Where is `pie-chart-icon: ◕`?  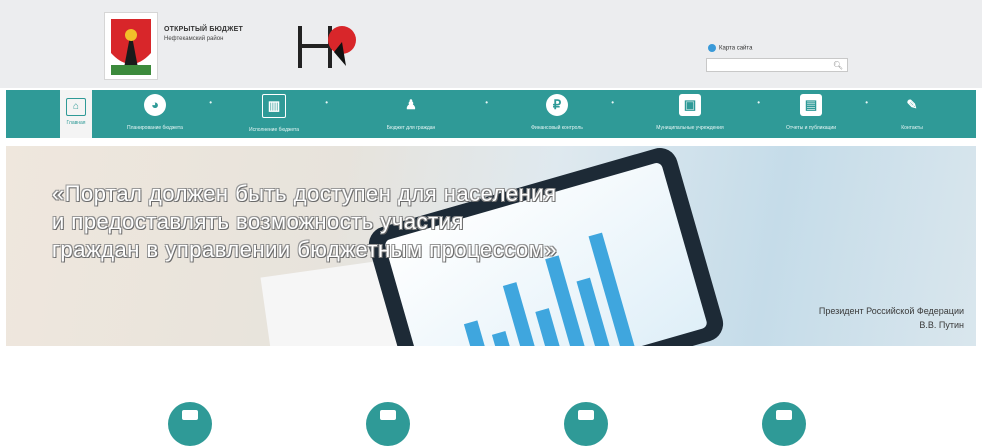
pie-chart-icon: ◕ is located at coordinates (155, 105).